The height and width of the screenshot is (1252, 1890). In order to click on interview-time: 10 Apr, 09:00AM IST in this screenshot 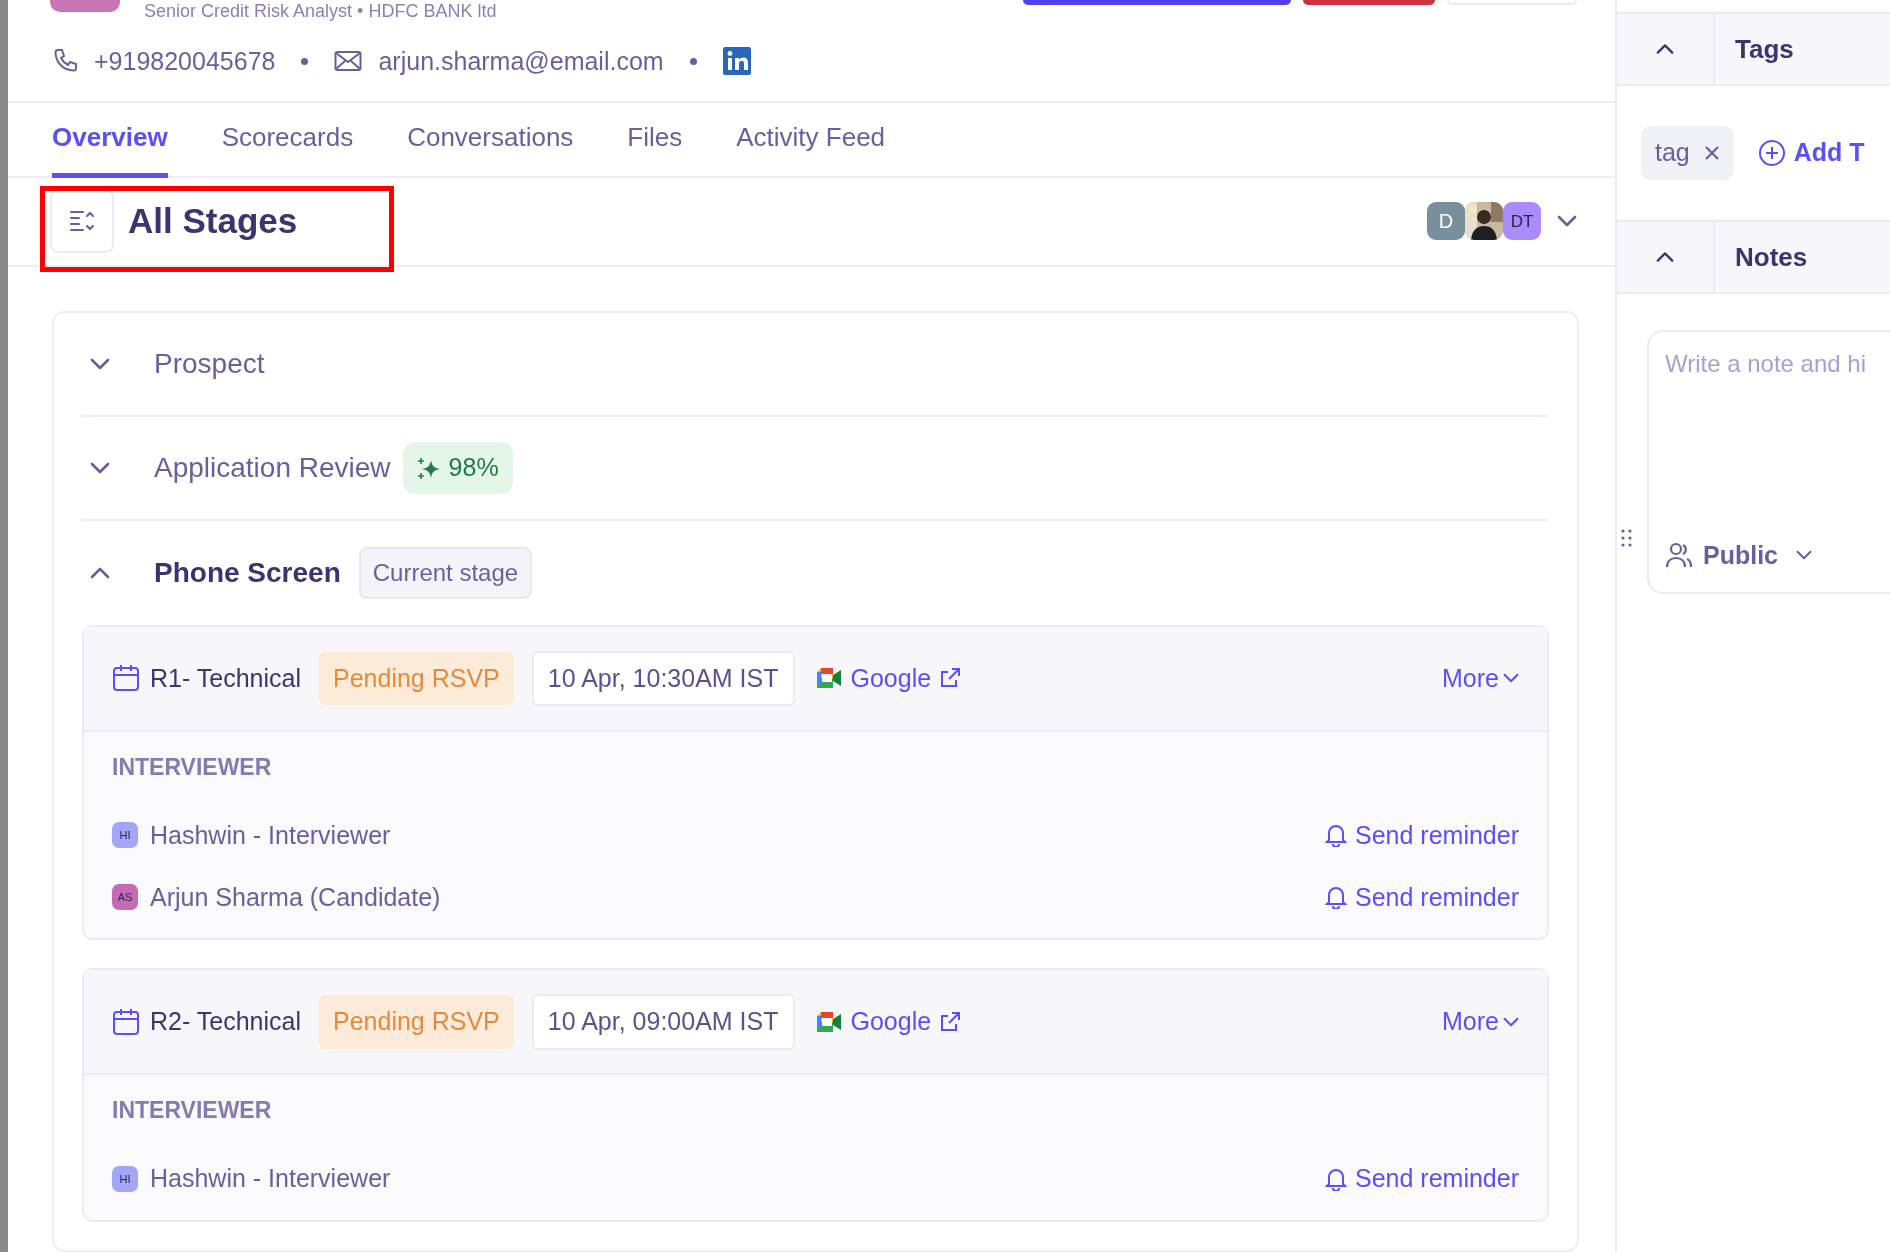, I will do `click(663, 1022)`.